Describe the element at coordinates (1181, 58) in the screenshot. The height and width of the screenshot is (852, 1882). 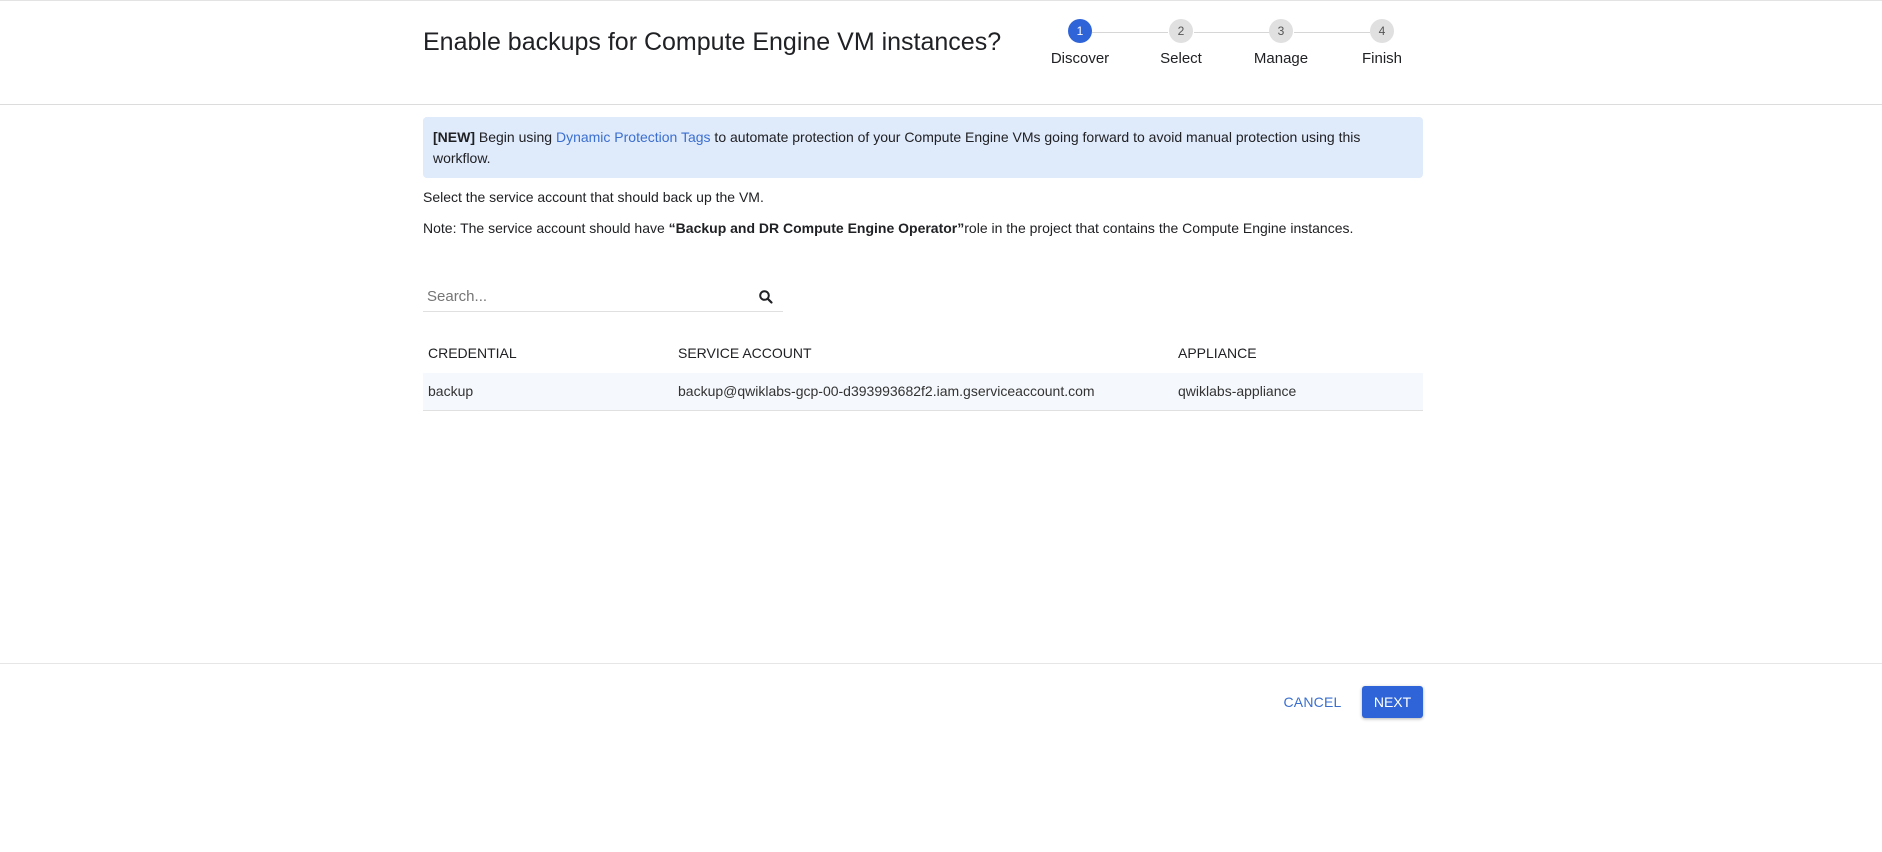
I see `step-label: Select` at that location.